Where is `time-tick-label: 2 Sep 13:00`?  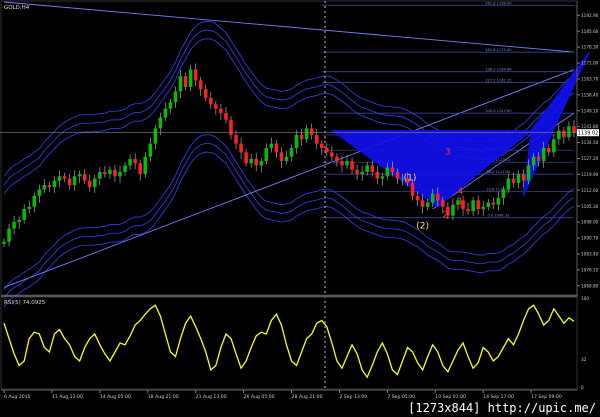 time-tick-label: 2 Sep 13:00 is located at coordinates (353, 397).